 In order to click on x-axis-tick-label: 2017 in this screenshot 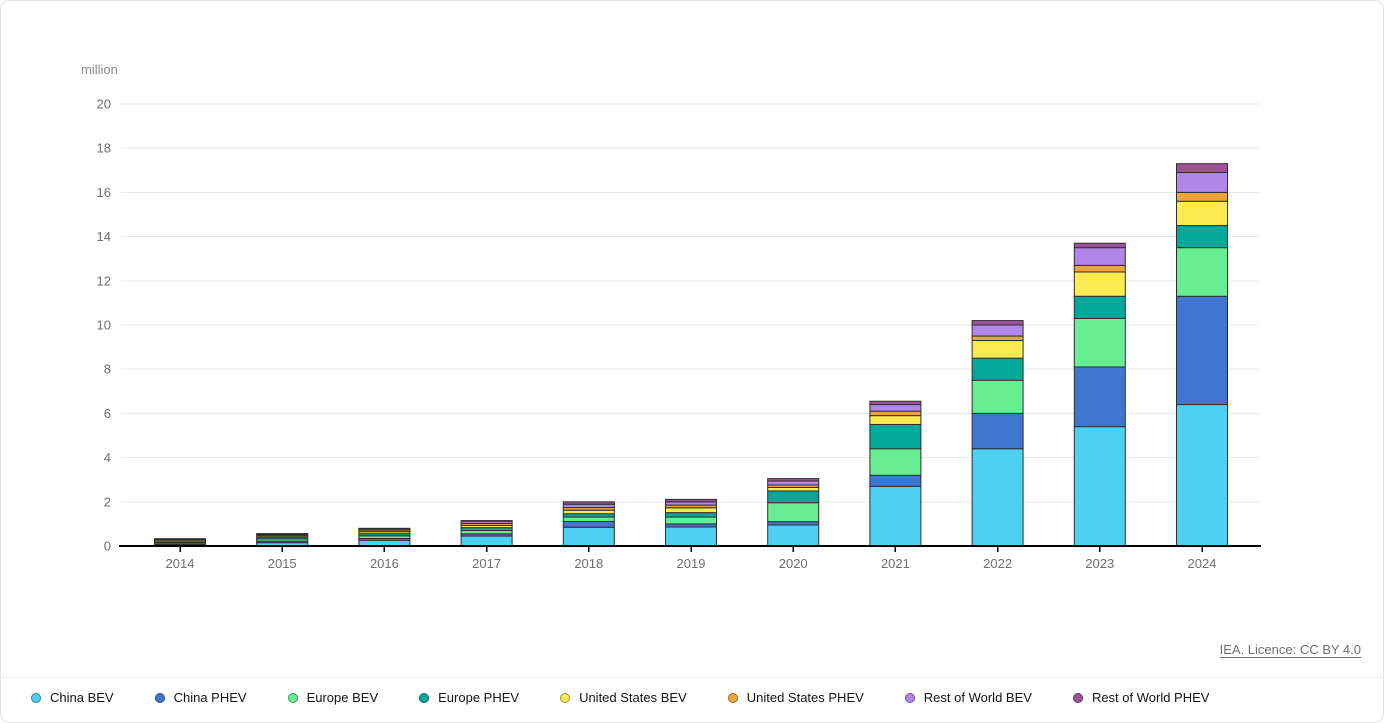, I will do `click(486, 563)`.